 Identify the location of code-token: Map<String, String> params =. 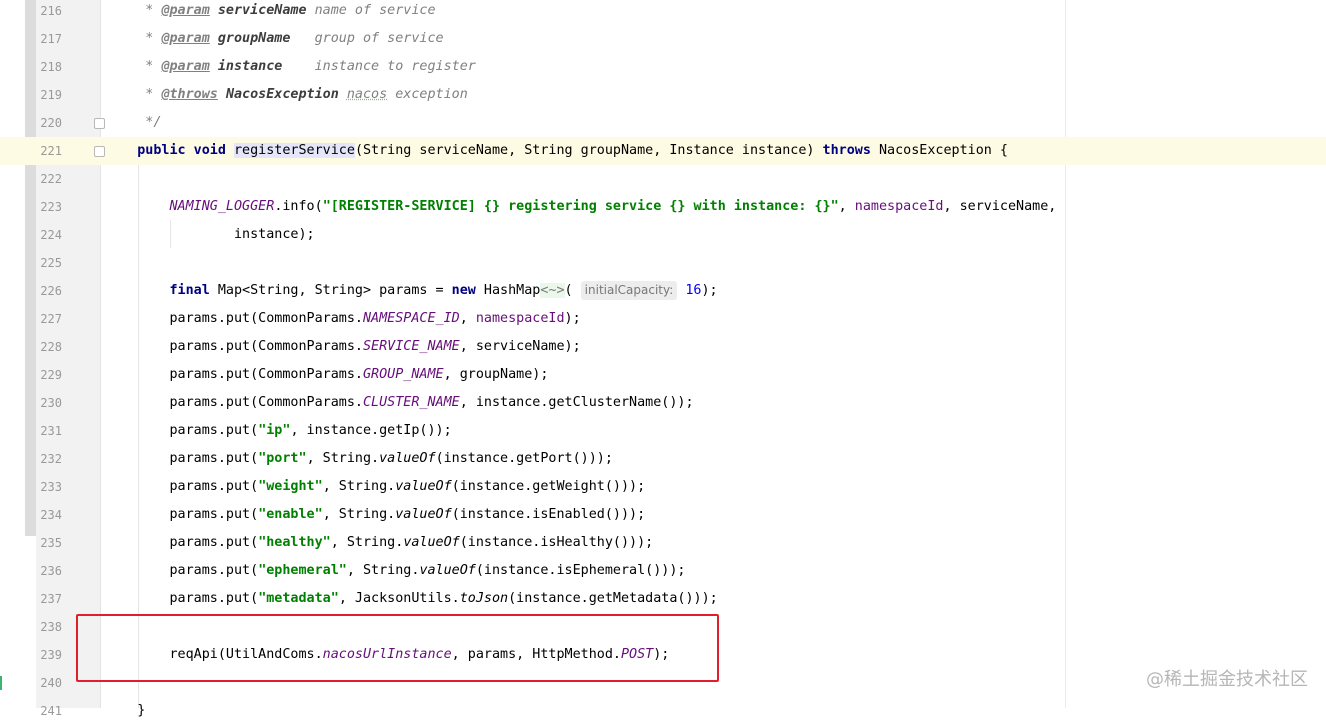
(330, 290).